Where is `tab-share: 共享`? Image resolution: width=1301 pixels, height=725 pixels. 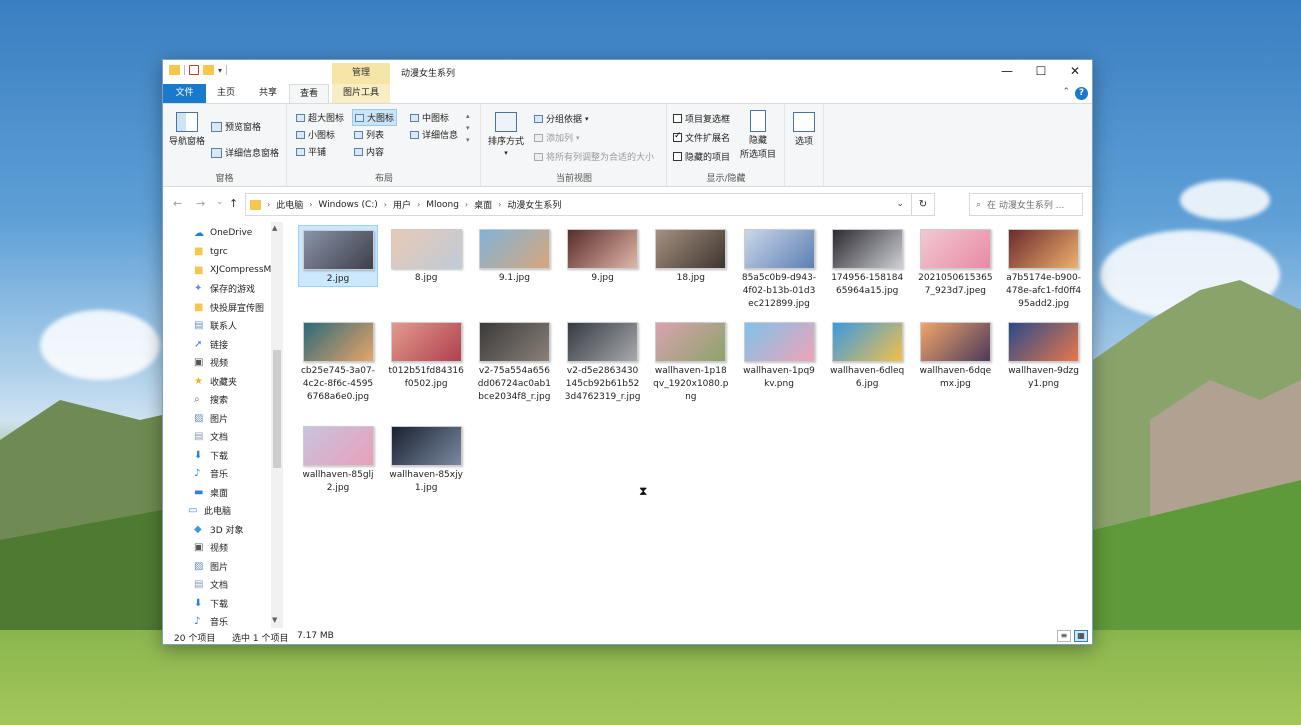
tab-share: 共享 is located at coordinates (268, 93).